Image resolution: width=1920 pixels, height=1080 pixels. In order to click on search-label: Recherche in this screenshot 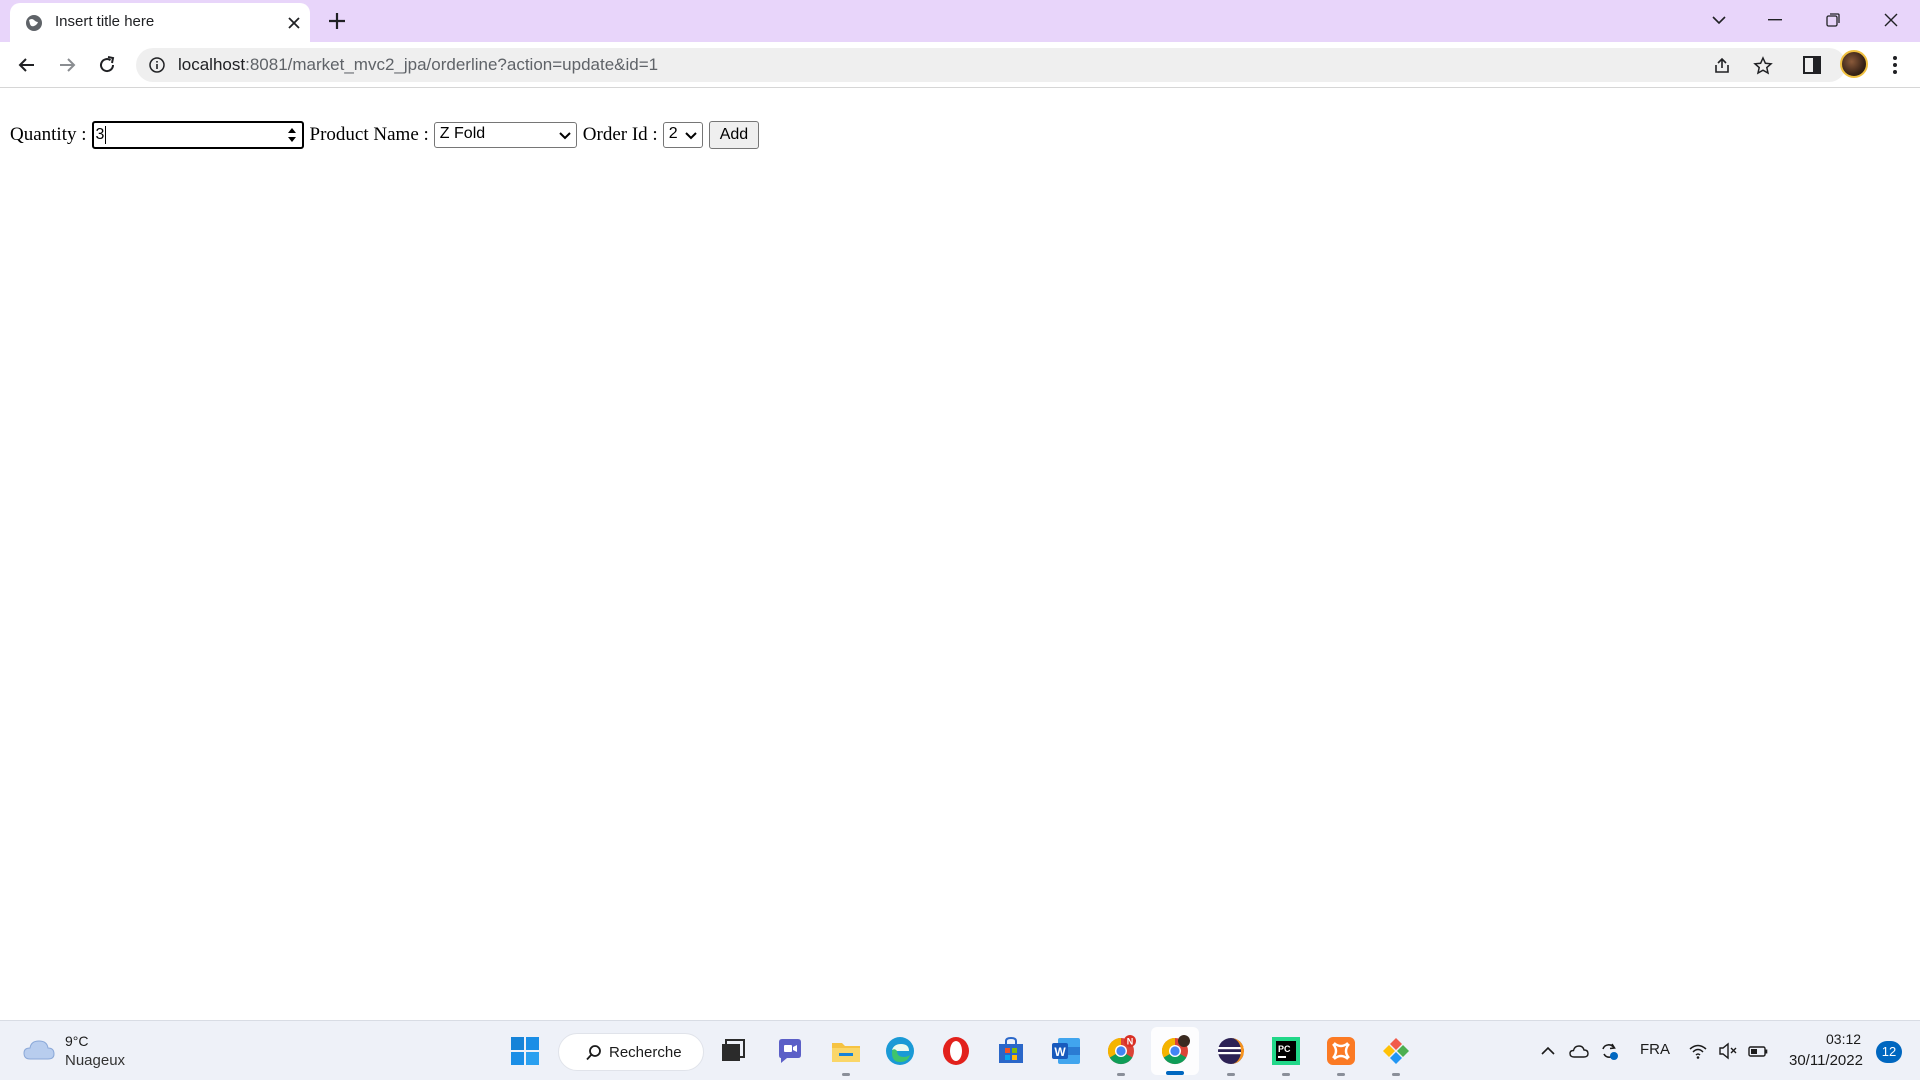, I will do `click(645, 1052)`.